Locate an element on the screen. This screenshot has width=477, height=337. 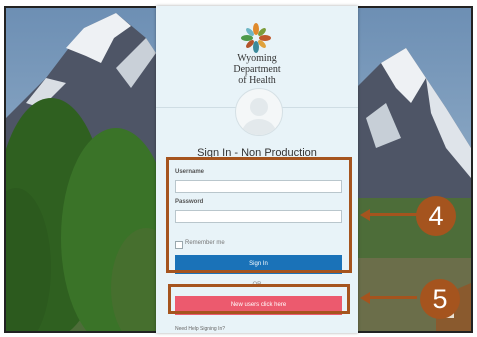
avatar is located at coordinates (259, 112).